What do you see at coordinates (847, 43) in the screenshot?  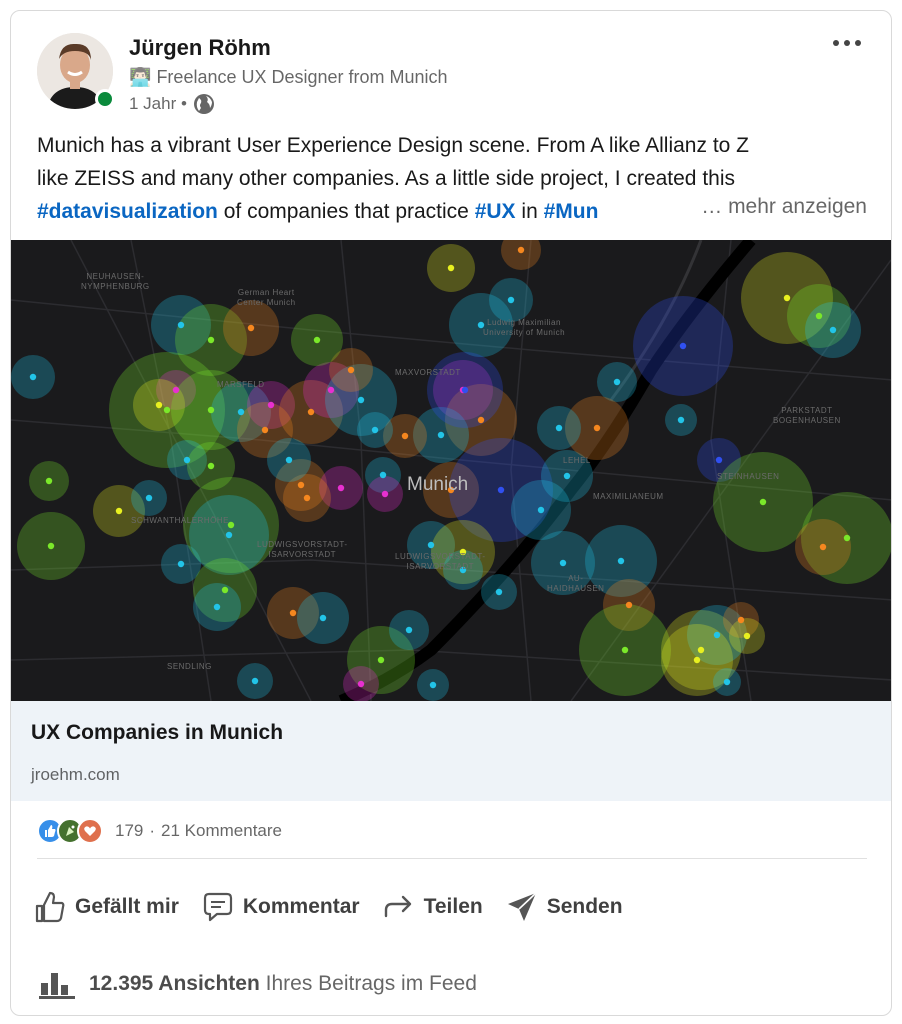 I see `more-options-button` at bounding box center [847, 43].